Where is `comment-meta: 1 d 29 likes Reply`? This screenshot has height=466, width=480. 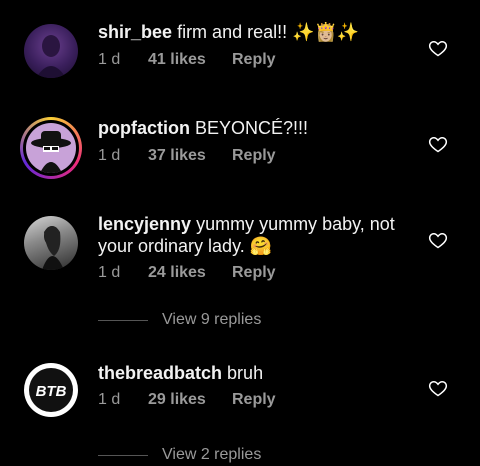 comment-meta: 1 d 29 likes Reply is located at coordinates (187, 400).